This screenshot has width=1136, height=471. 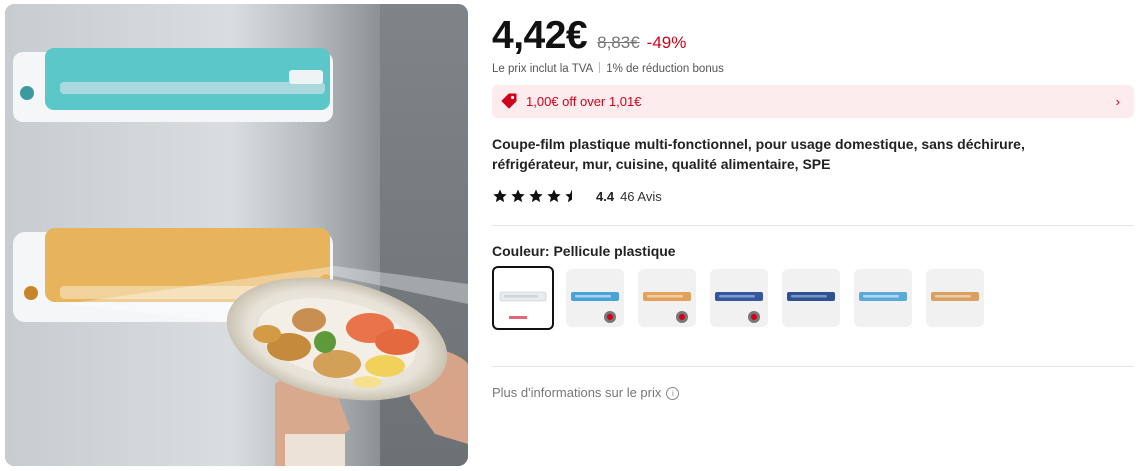 What do you see at coordinates (523, 298) in the screenshot?
I see `color-swatch-white` at bounding box center [523, 298].